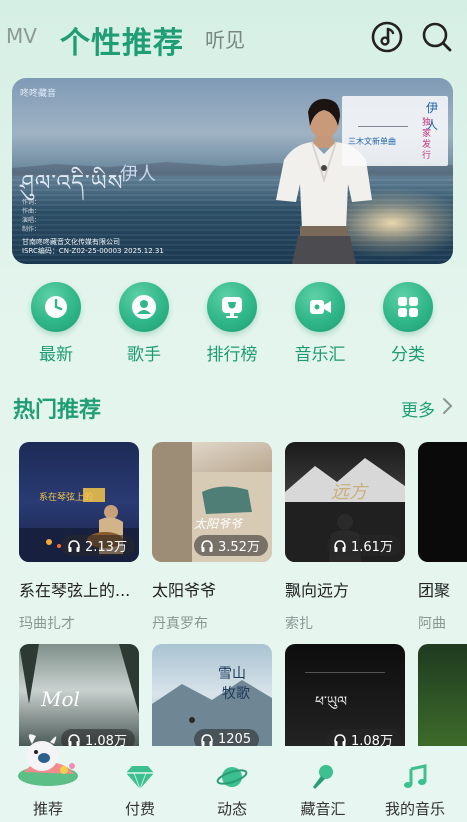  I want to click on more-link: 更多, so click(418, 408).